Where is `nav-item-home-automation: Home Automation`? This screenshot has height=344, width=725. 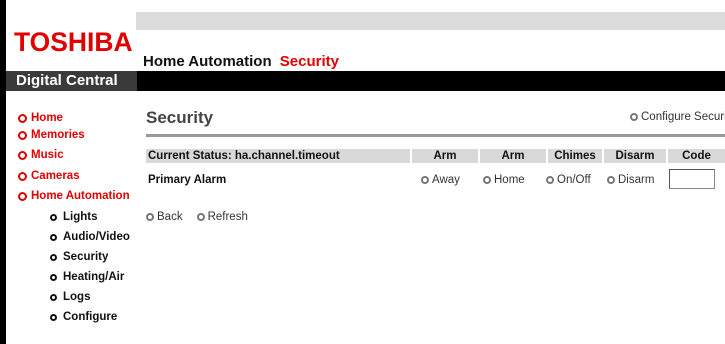 nav-item-home-automation: Home Automation is located at coordinates (74, 196).